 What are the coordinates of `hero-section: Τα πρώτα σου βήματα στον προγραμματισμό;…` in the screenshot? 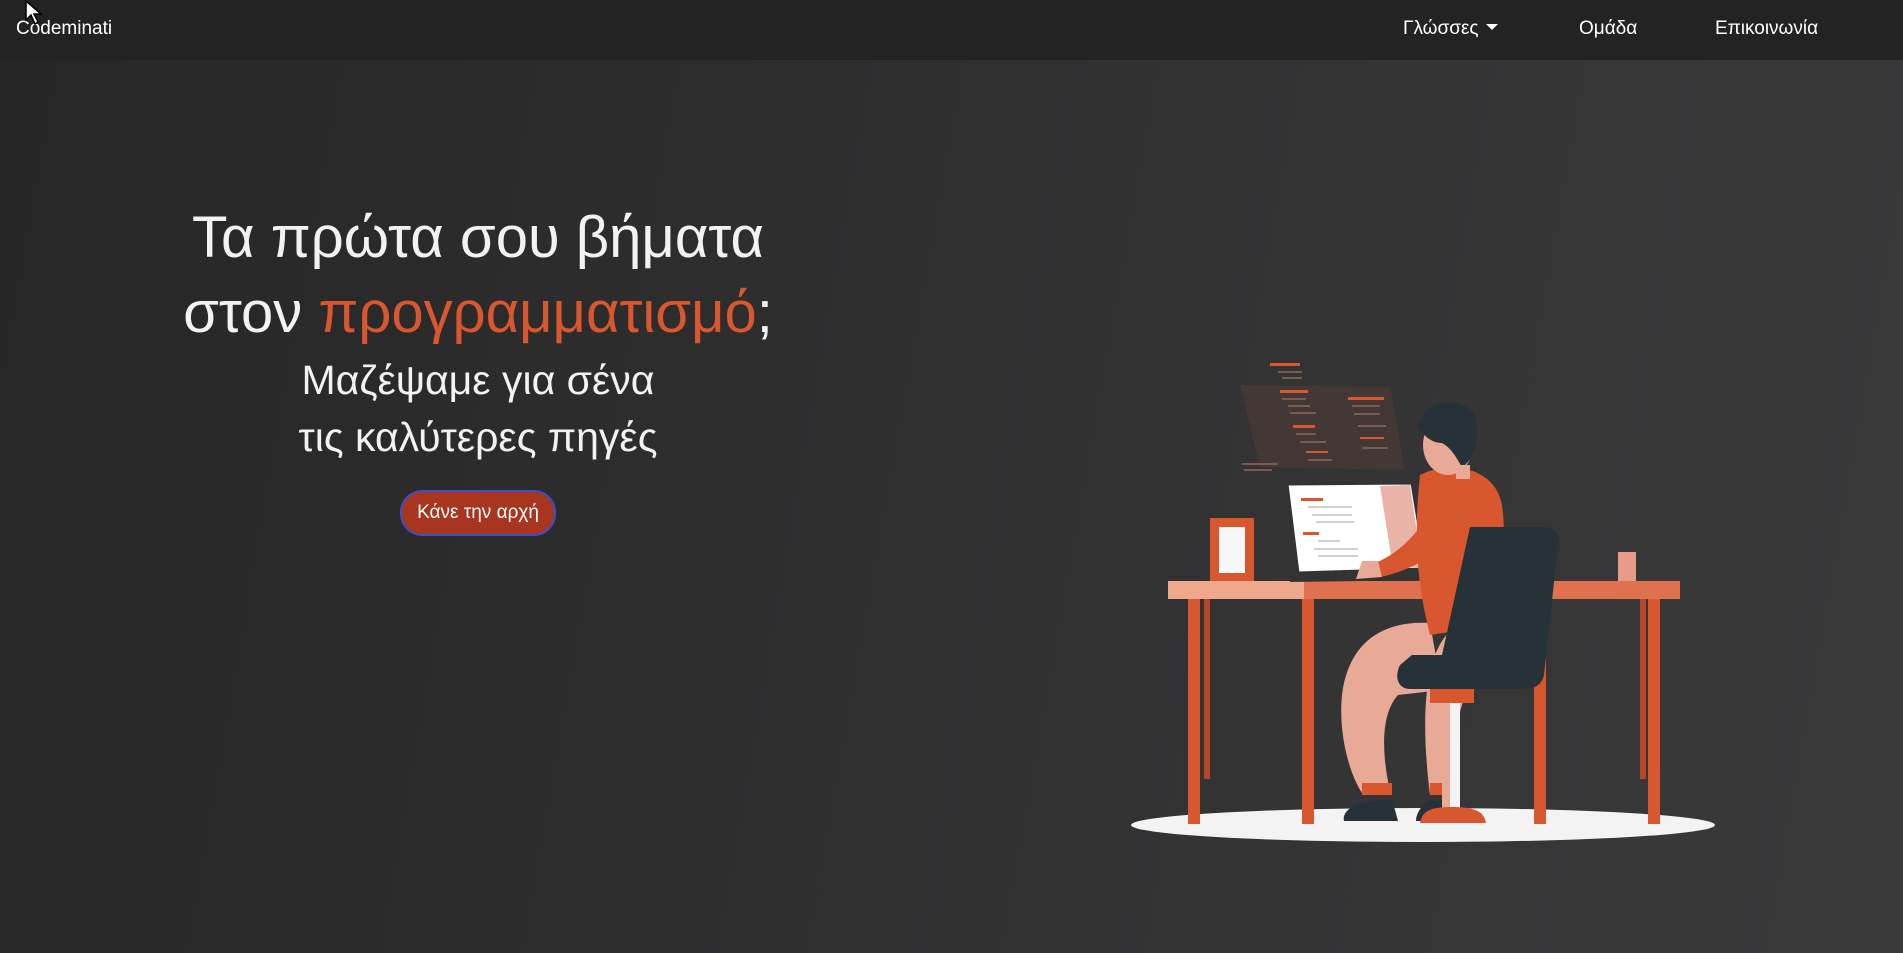 It's located at (478, 368).